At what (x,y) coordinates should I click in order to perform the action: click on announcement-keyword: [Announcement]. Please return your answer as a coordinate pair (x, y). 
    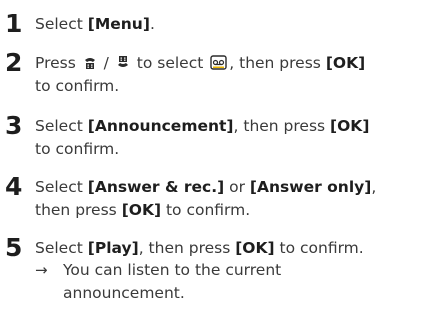
    Looking at the image, I should click on (160, 126).